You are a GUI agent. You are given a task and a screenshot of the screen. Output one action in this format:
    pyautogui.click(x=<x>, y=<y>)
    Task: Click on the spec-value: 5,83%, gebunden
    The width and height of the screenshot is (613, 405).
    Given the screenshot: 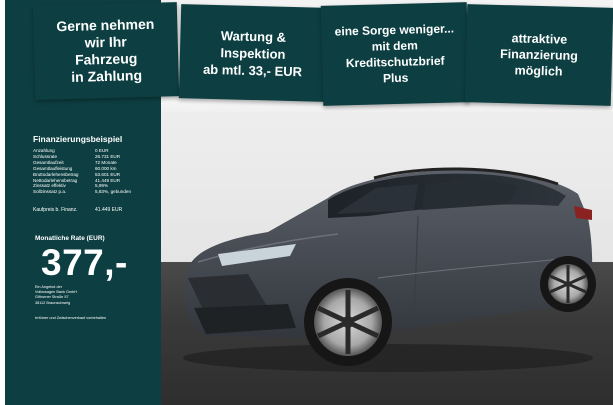 What is the action you would take?
    pyautogui.click(x=113, y=192)
    